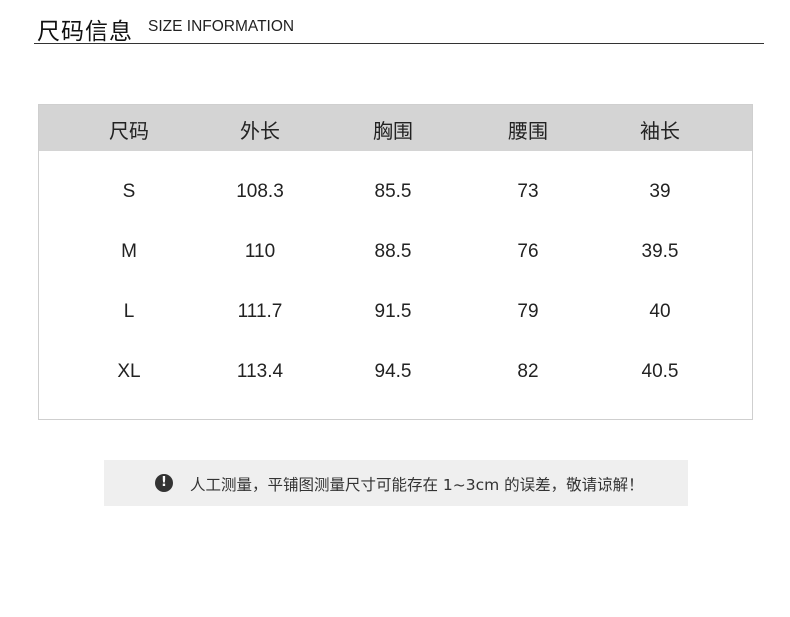  Describe the element at coordinates (164, 483) in the screenshot. I see `exclamation-circle-icon: !` at that location.